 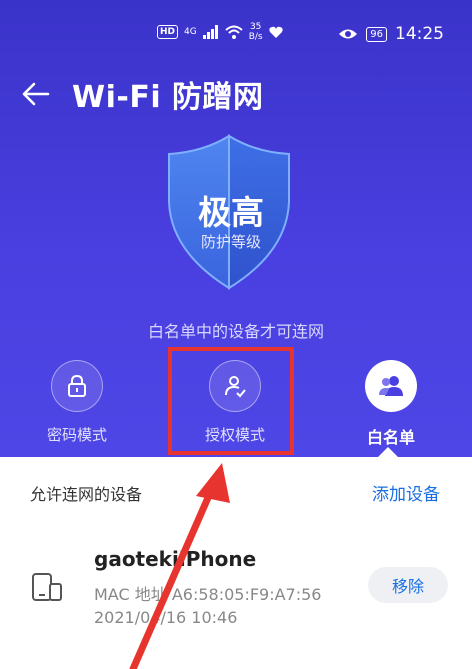 What do you see at coordinates (406, 492) in the screenshot?
I see `add-device-link: 添加设备` at bounding box center [406, 492].